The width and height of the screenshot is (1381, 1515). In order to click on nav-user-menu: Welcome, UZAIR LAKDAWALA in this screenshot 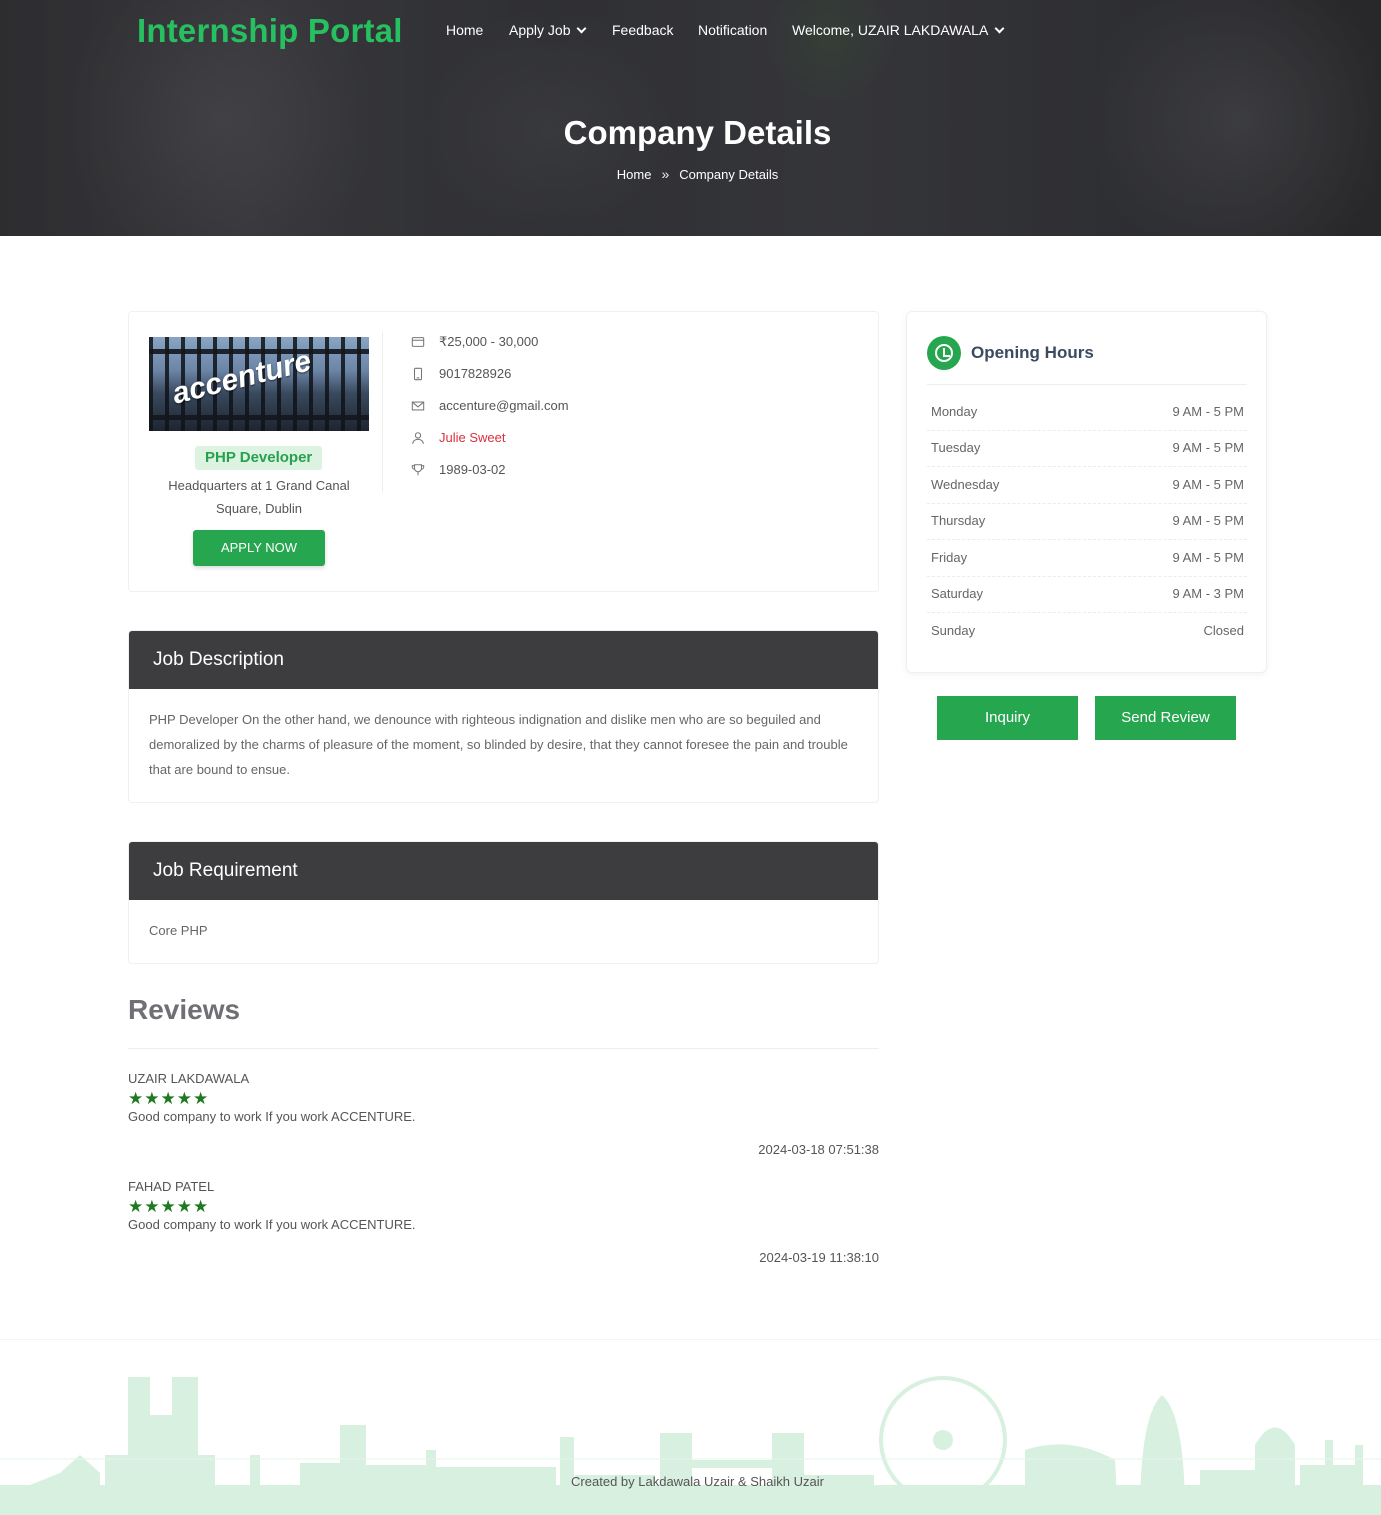, I will do `click(898, 30)`.